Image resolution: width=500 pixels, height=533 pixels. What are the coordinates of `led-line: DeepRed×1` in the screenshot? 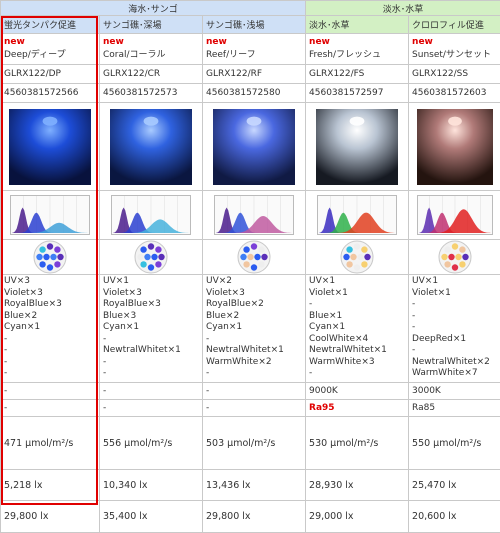 It's located at (454, 340).